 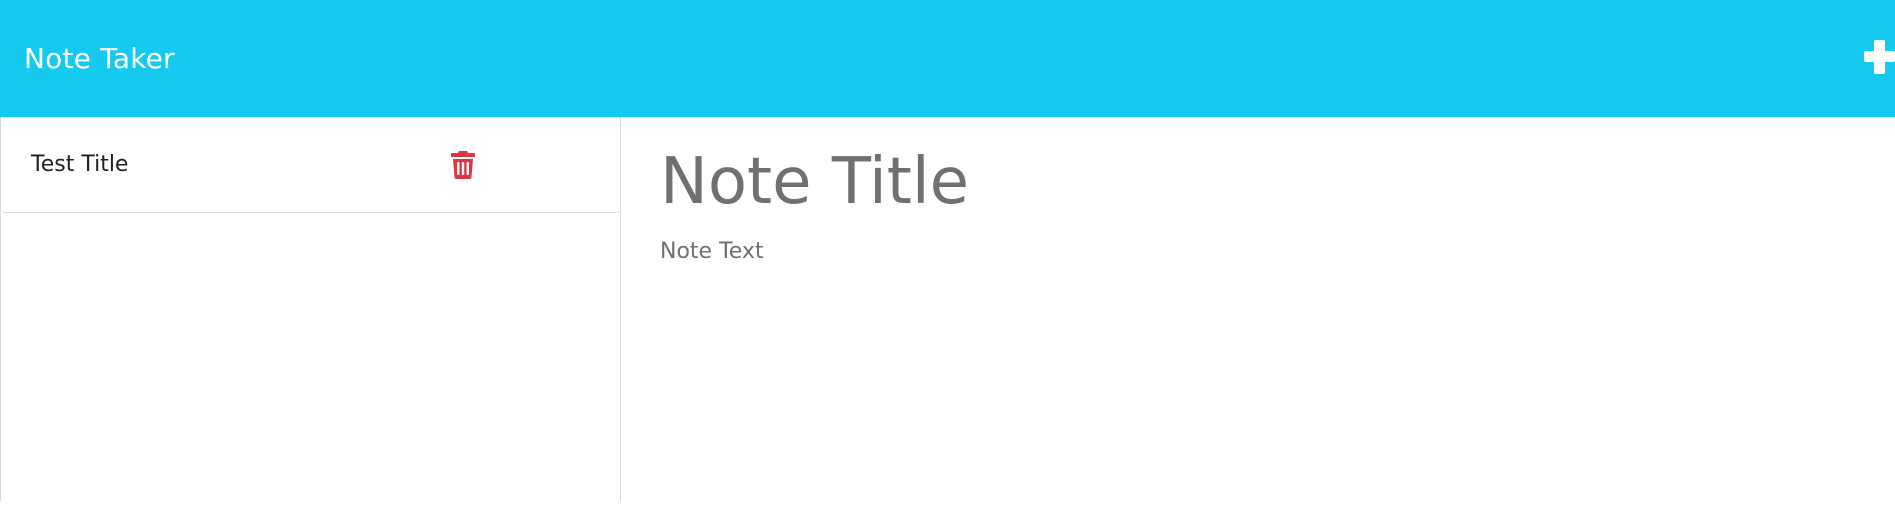 I want to click on plus-icon, so click(x=1879, y=57).